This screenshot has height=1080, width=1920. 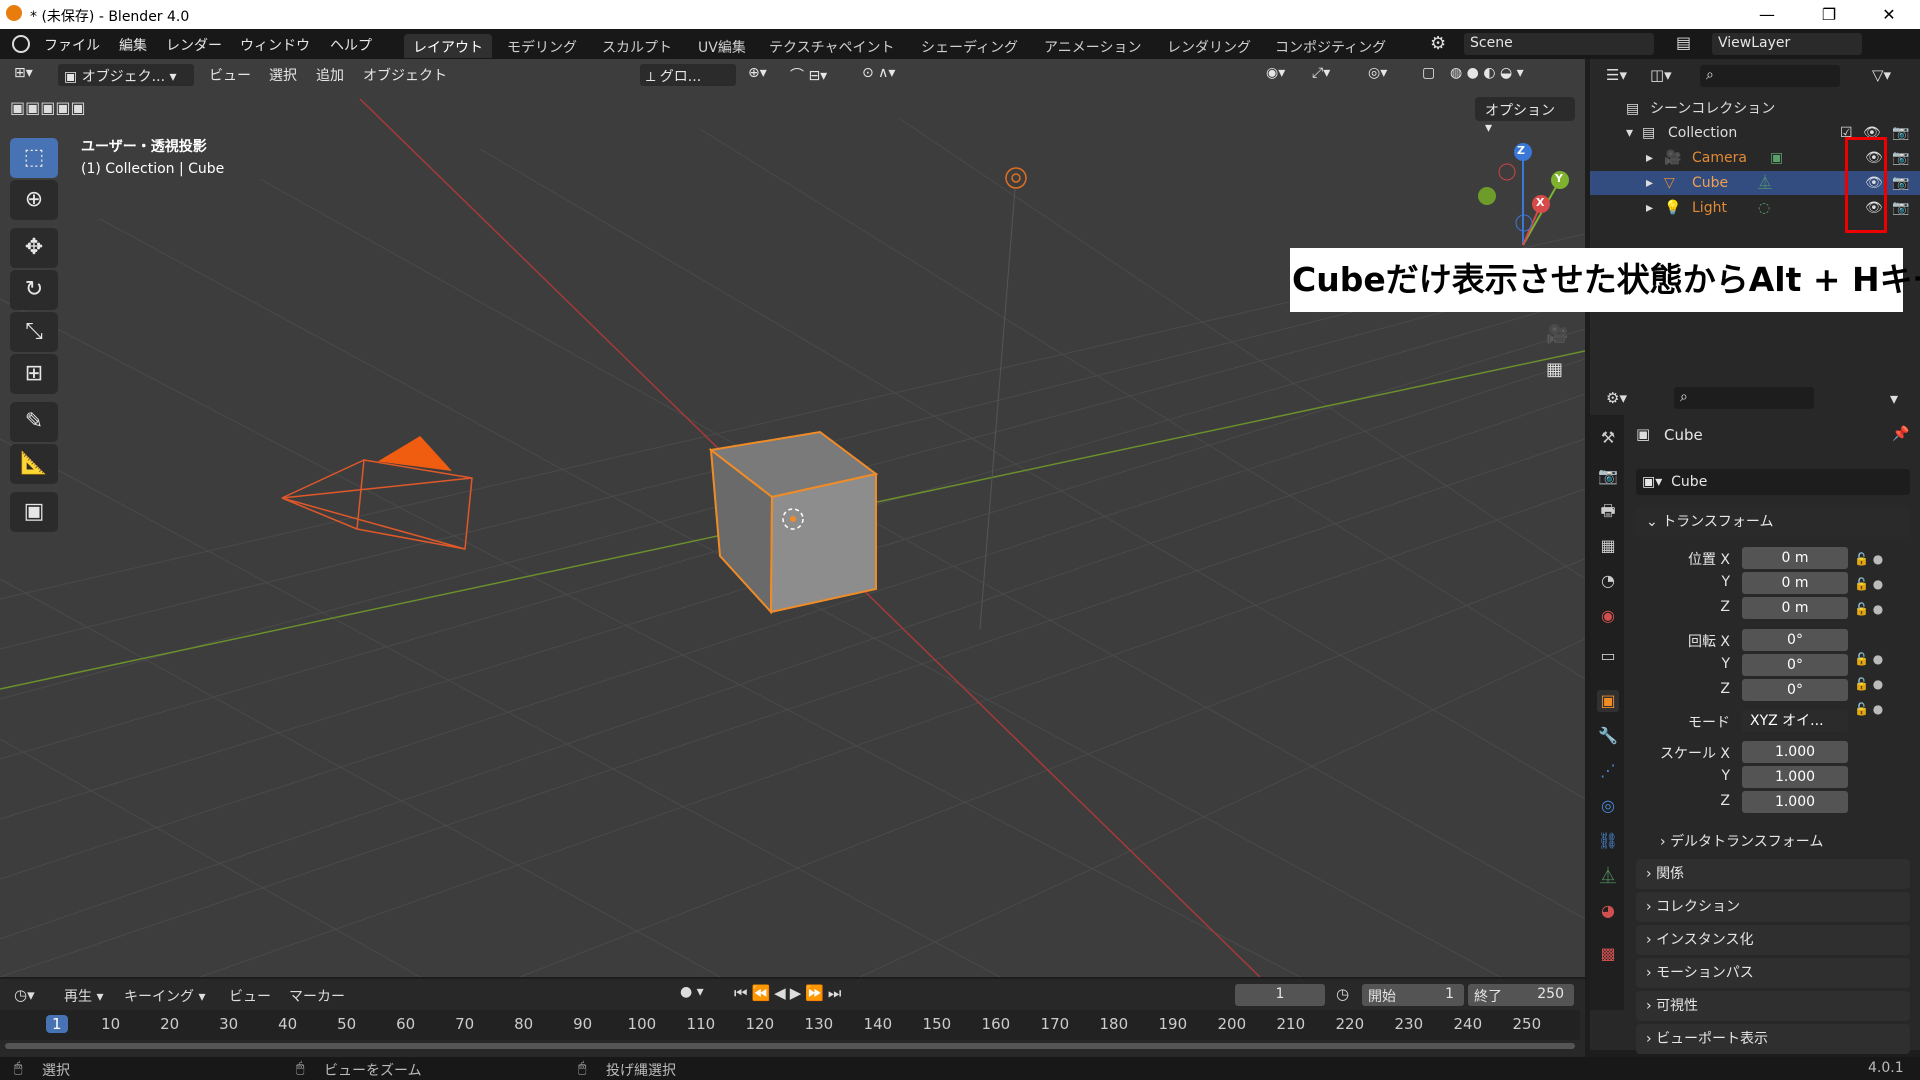 I want to click on frame-tick: 220, so click(x=1350, y=1024).